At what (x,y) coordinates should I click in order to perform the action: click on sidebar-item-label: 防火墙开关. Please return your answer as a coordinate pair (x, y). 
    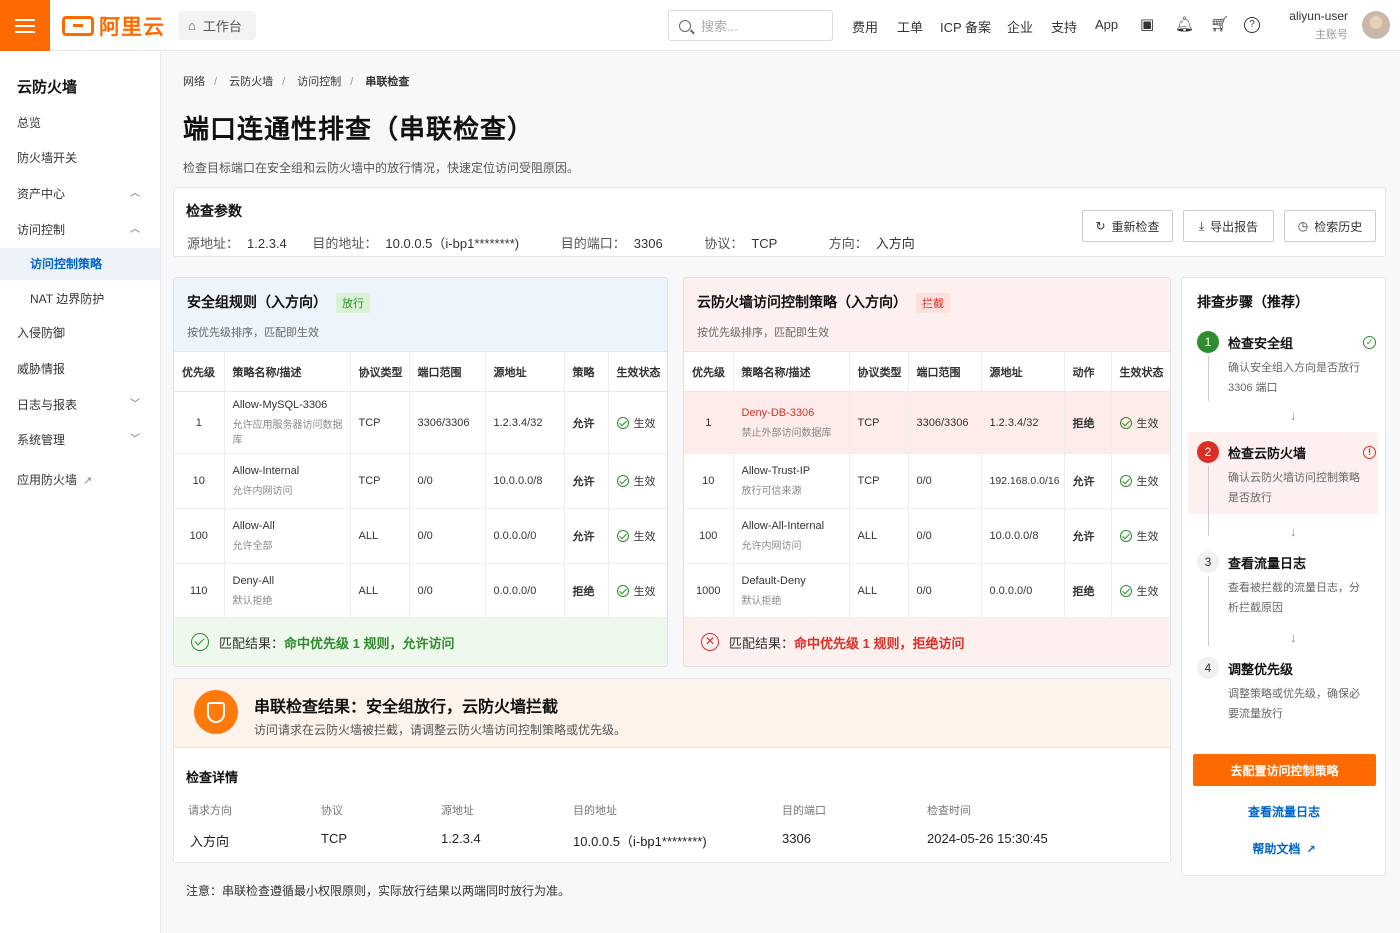
    Looking at the image, I should click on (47, 158).